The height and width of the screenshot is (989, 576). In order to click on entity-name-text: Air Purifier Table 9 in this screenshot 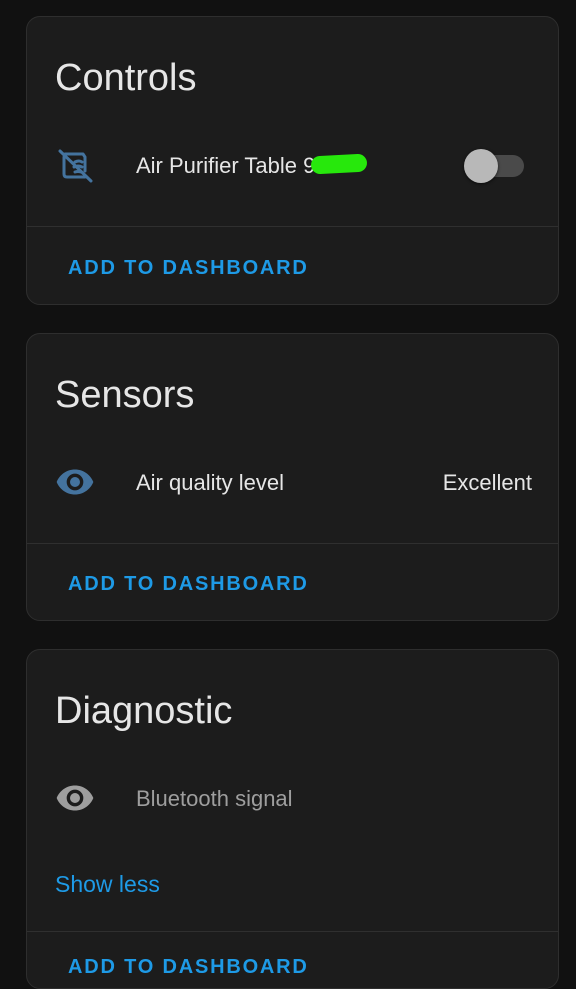, I will do `click(226, 165)`.